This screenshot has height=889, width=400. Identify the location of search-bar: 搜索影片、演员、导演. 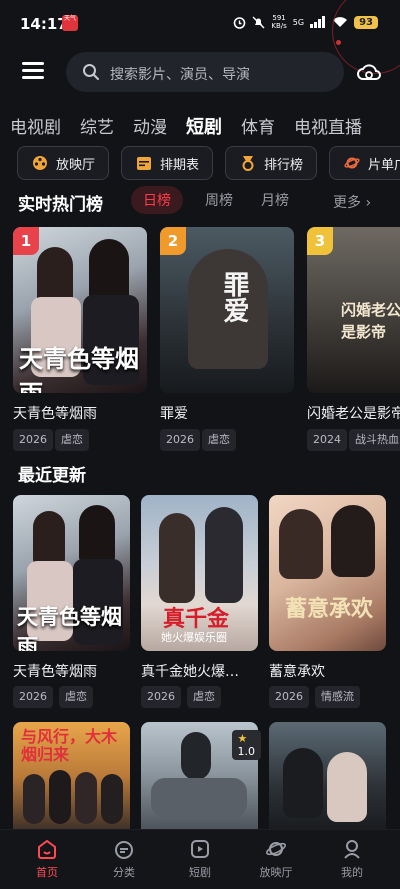
(205, 72).